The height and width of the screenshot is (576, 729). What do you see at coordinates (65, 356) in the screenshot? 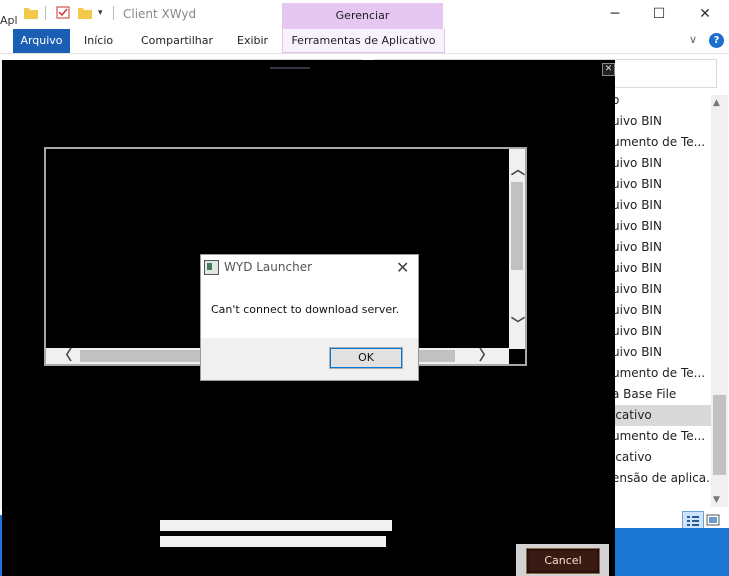
I see `scroll-left-icon: 〈` at bounding box center [65, 356].